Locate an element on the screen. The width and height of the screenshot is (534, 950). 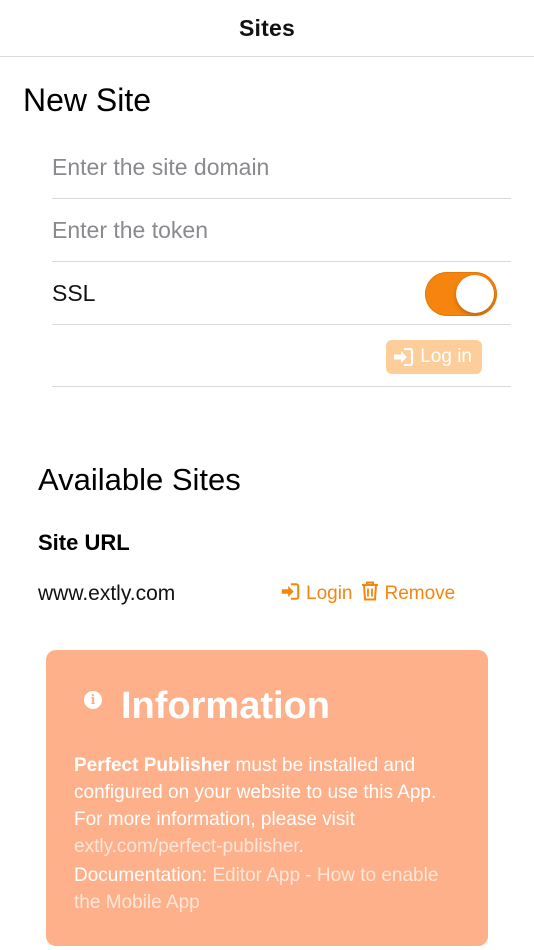
token-row is located at coordinates (281, 231).